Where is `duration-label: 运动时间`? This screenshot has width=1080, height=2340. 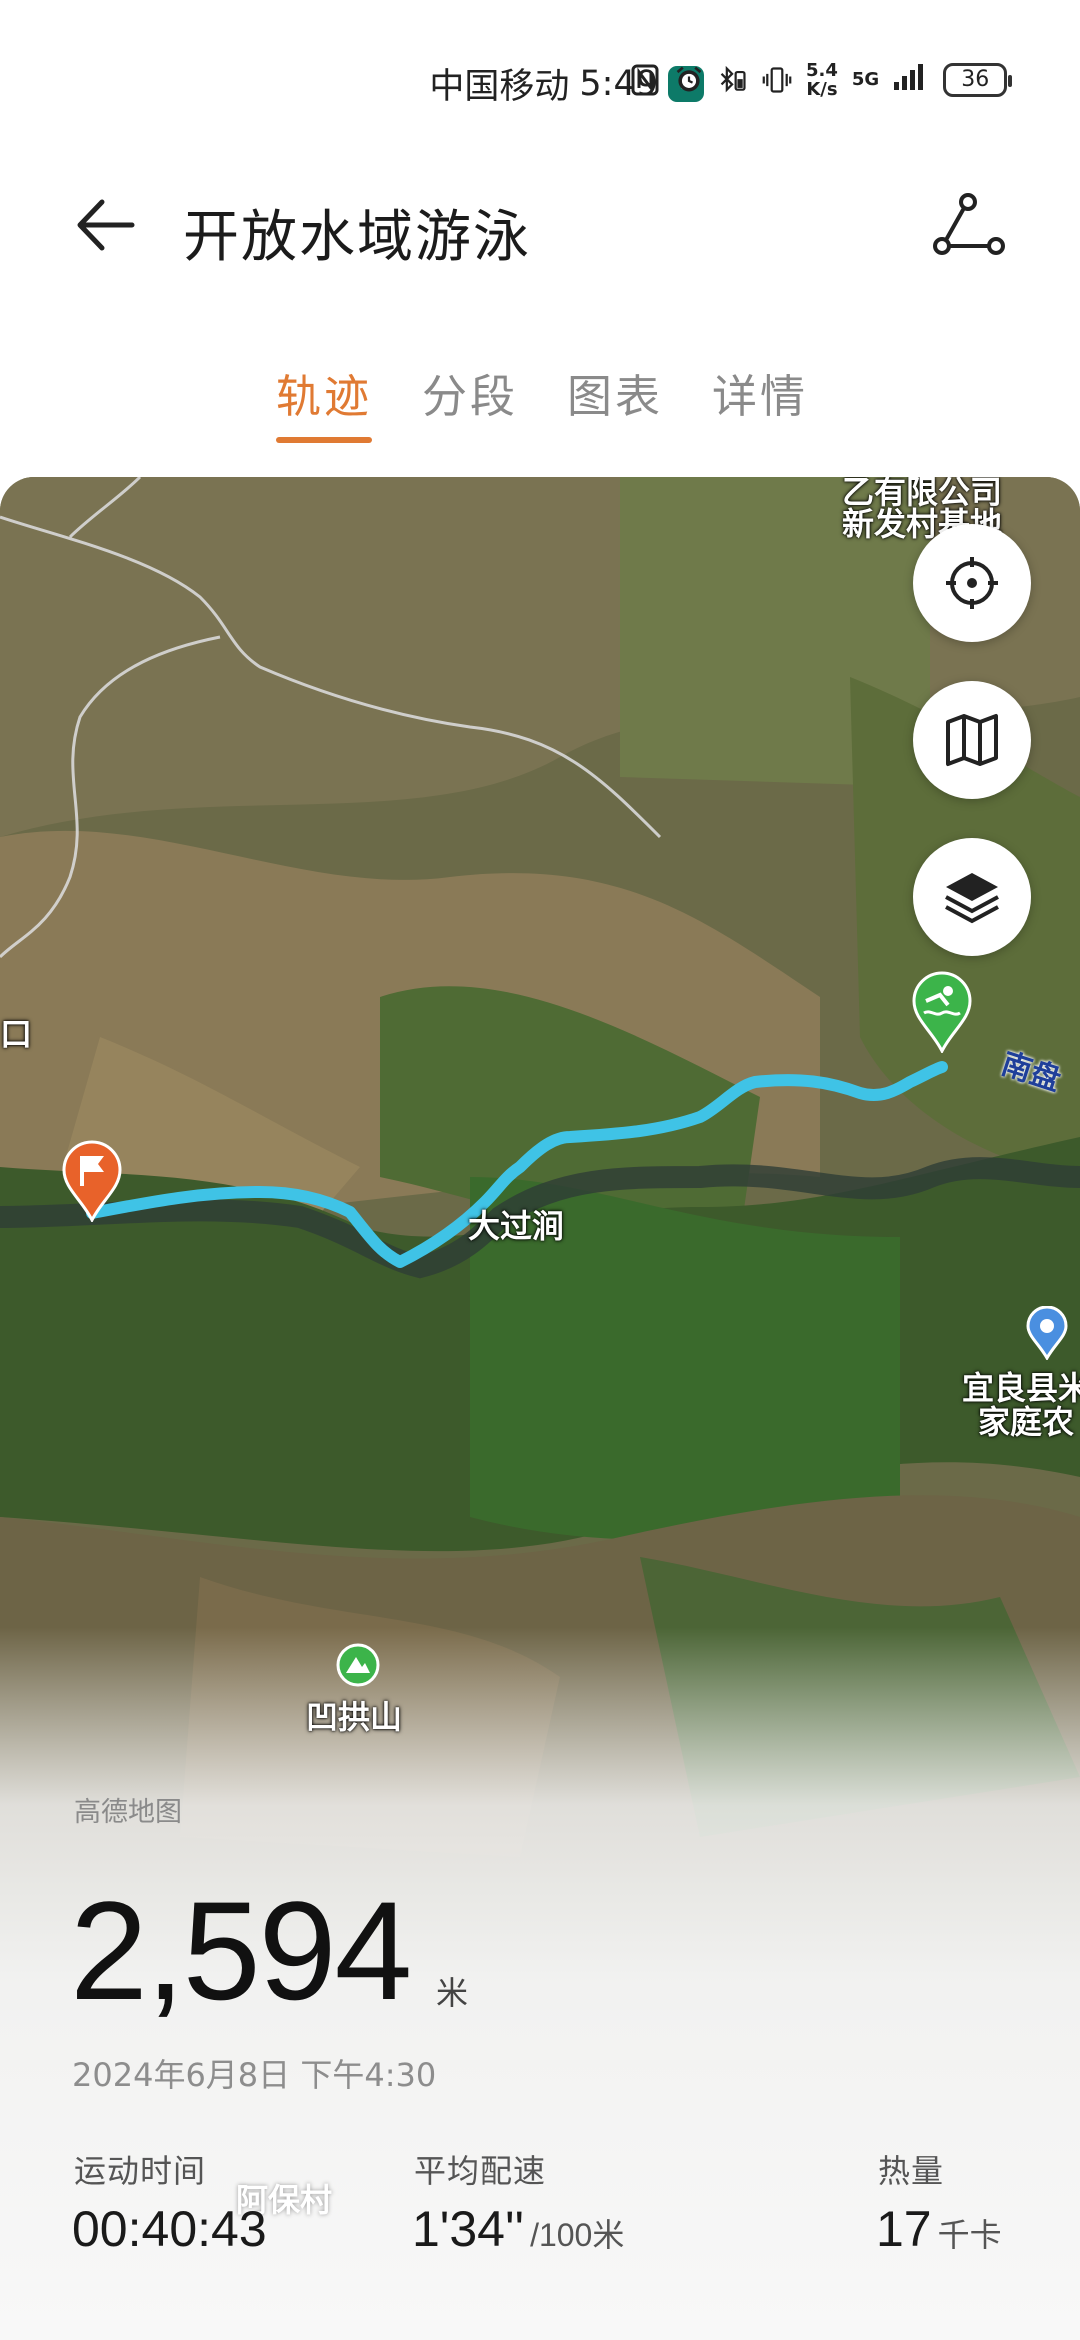 duration-label: 运动时间 is located at coordinates (140, 2171).